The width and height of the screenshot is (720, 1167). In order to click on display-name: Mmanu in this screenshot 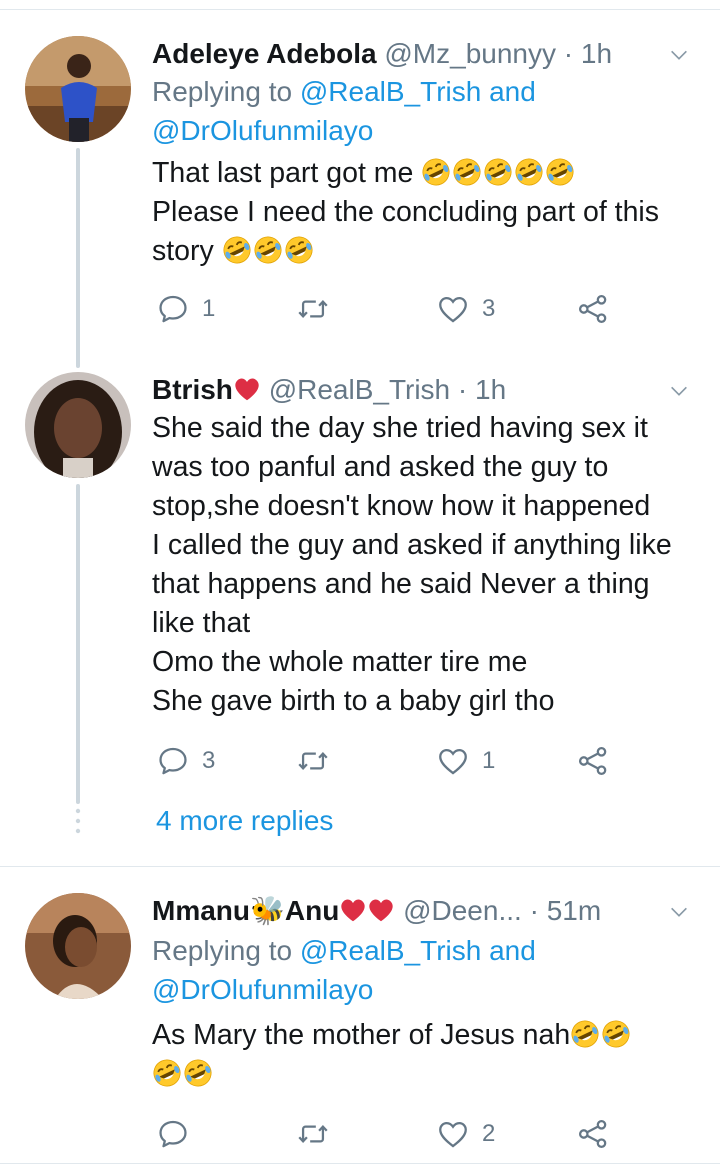, I will do `click(201, 910)`.